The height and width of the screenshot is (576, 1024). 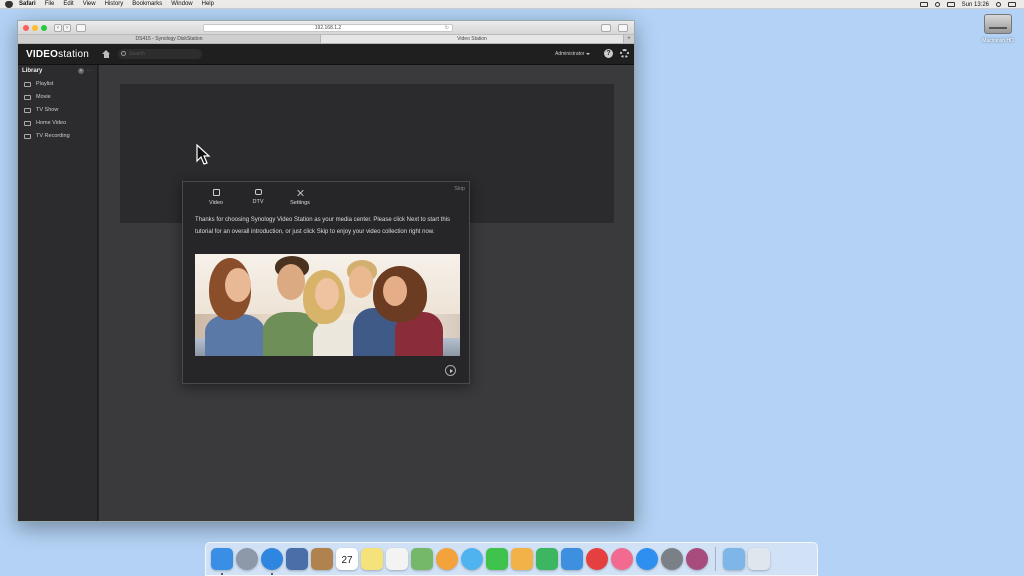 I want to click on news-icon, so click(x=597, y=559).